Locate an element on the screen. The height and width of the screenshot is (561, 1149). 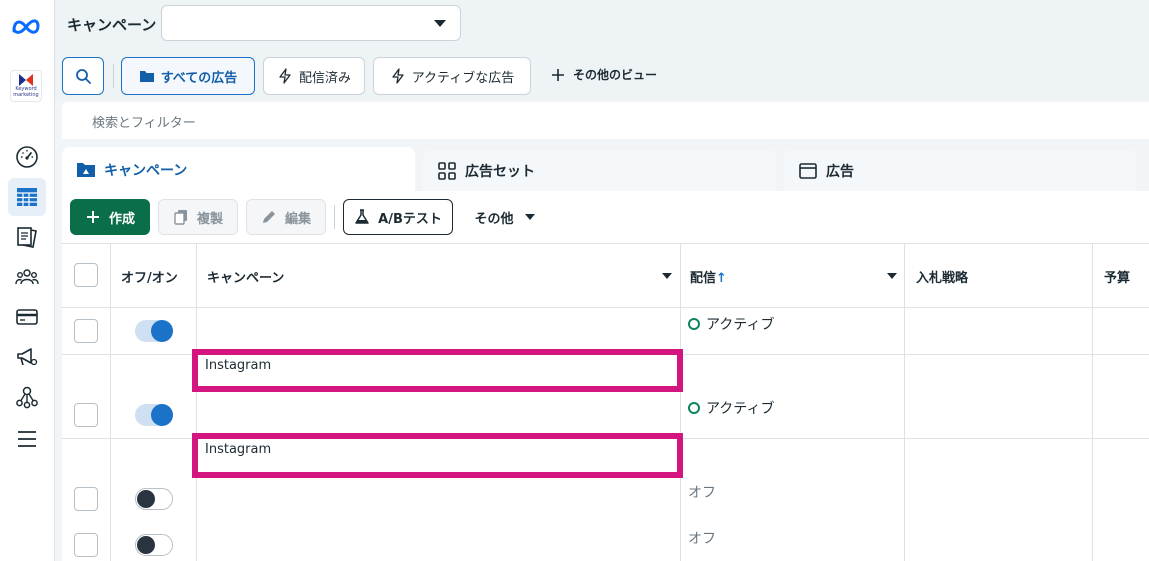
duplicate-label: 複製 is located at coordinates (209, 219).